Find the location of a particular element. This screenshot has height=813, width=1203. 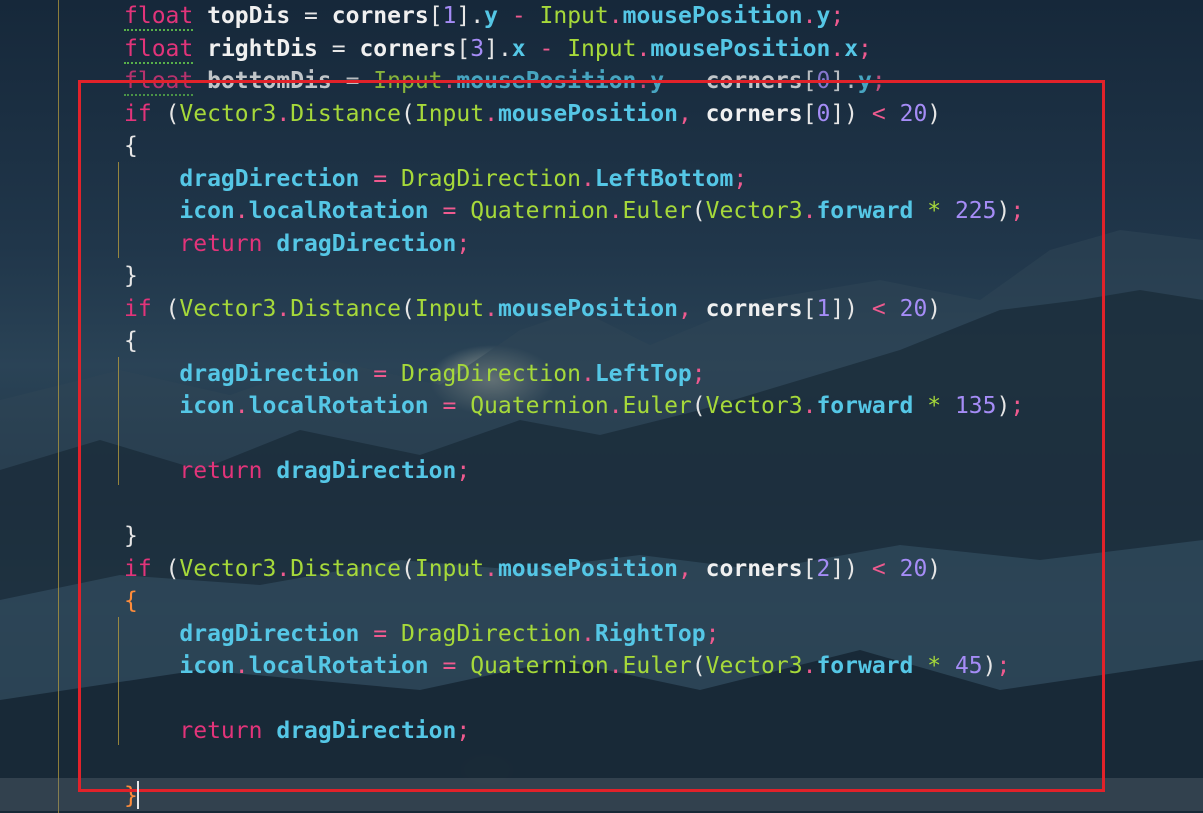

code-token: rightDis is located at coordinates (262, 48).